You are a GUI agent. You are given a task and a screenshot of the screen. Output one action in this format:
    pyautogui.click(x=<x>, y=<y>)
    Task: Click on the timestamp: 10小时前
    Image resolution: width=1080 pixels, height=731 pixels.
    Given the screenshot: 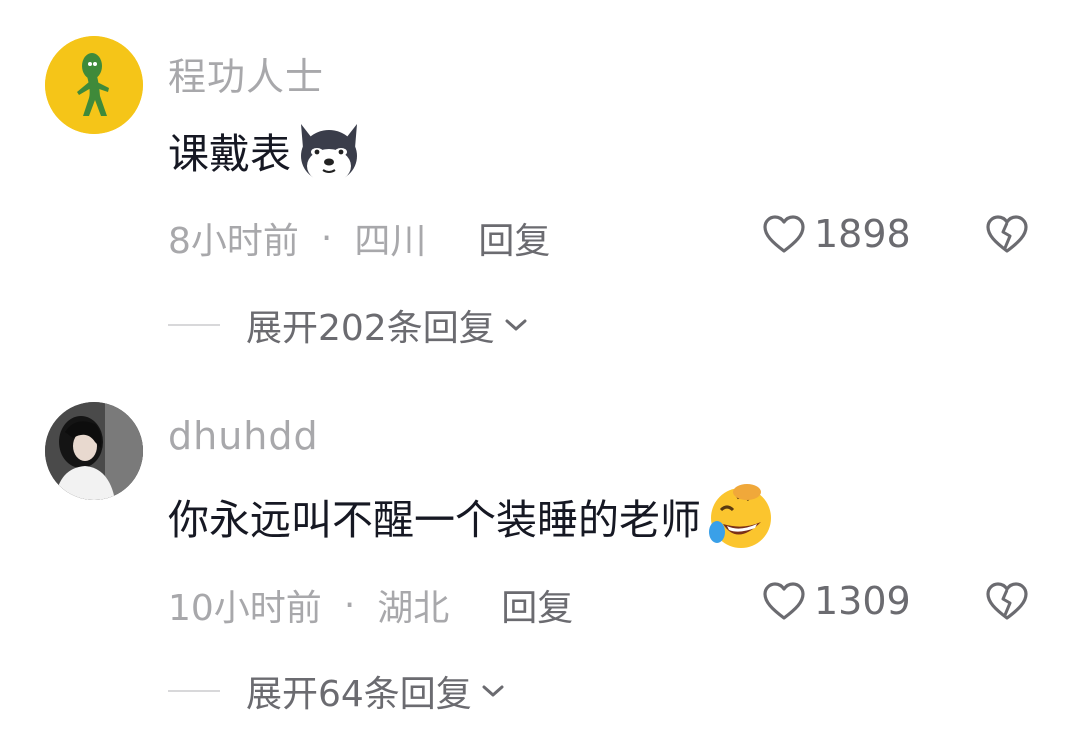 What is the action you would take?
    pyautogui.click(x=245, y=608)
    